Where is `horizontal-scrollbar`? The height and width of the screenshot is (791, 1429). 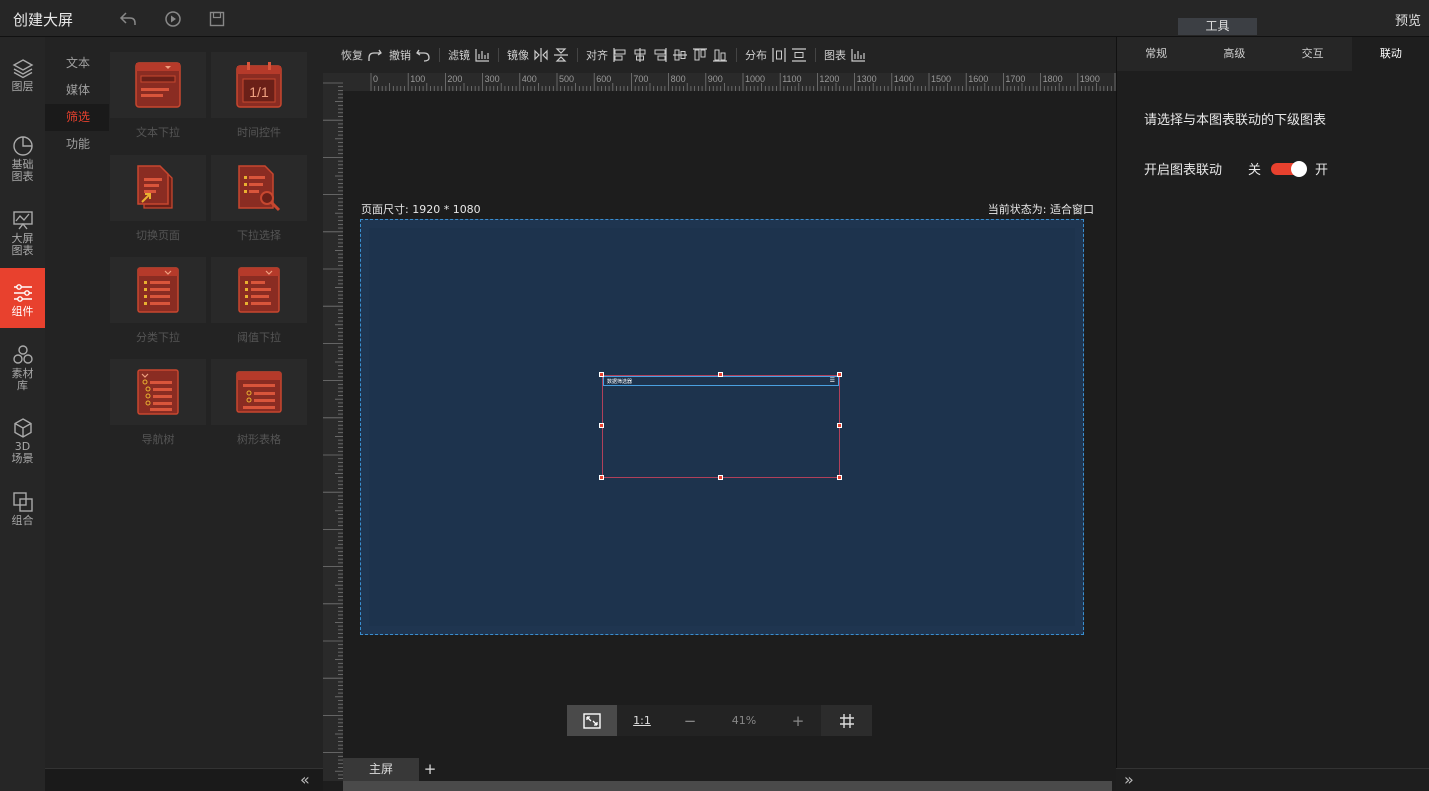
horizontal-scrollbar is located at coordinates (727, 786).